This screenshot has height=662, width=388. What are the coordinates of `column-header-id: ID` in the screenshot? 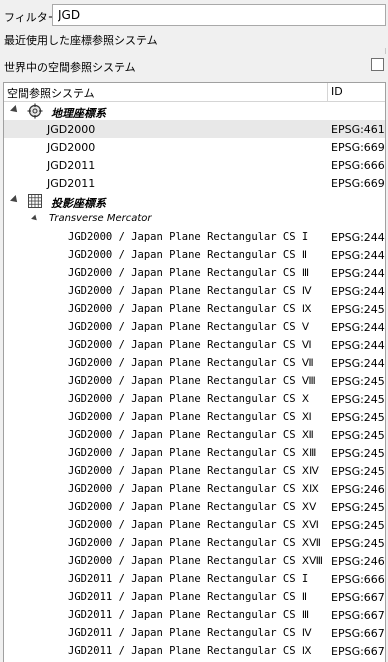 It's located at (337, 91).